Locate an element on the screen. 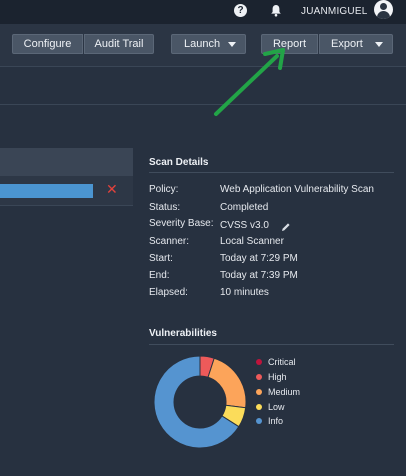 Image resolution: width=406 pixels, height=476 pixels. legend-dot-low is located at coordinates (259, 407).